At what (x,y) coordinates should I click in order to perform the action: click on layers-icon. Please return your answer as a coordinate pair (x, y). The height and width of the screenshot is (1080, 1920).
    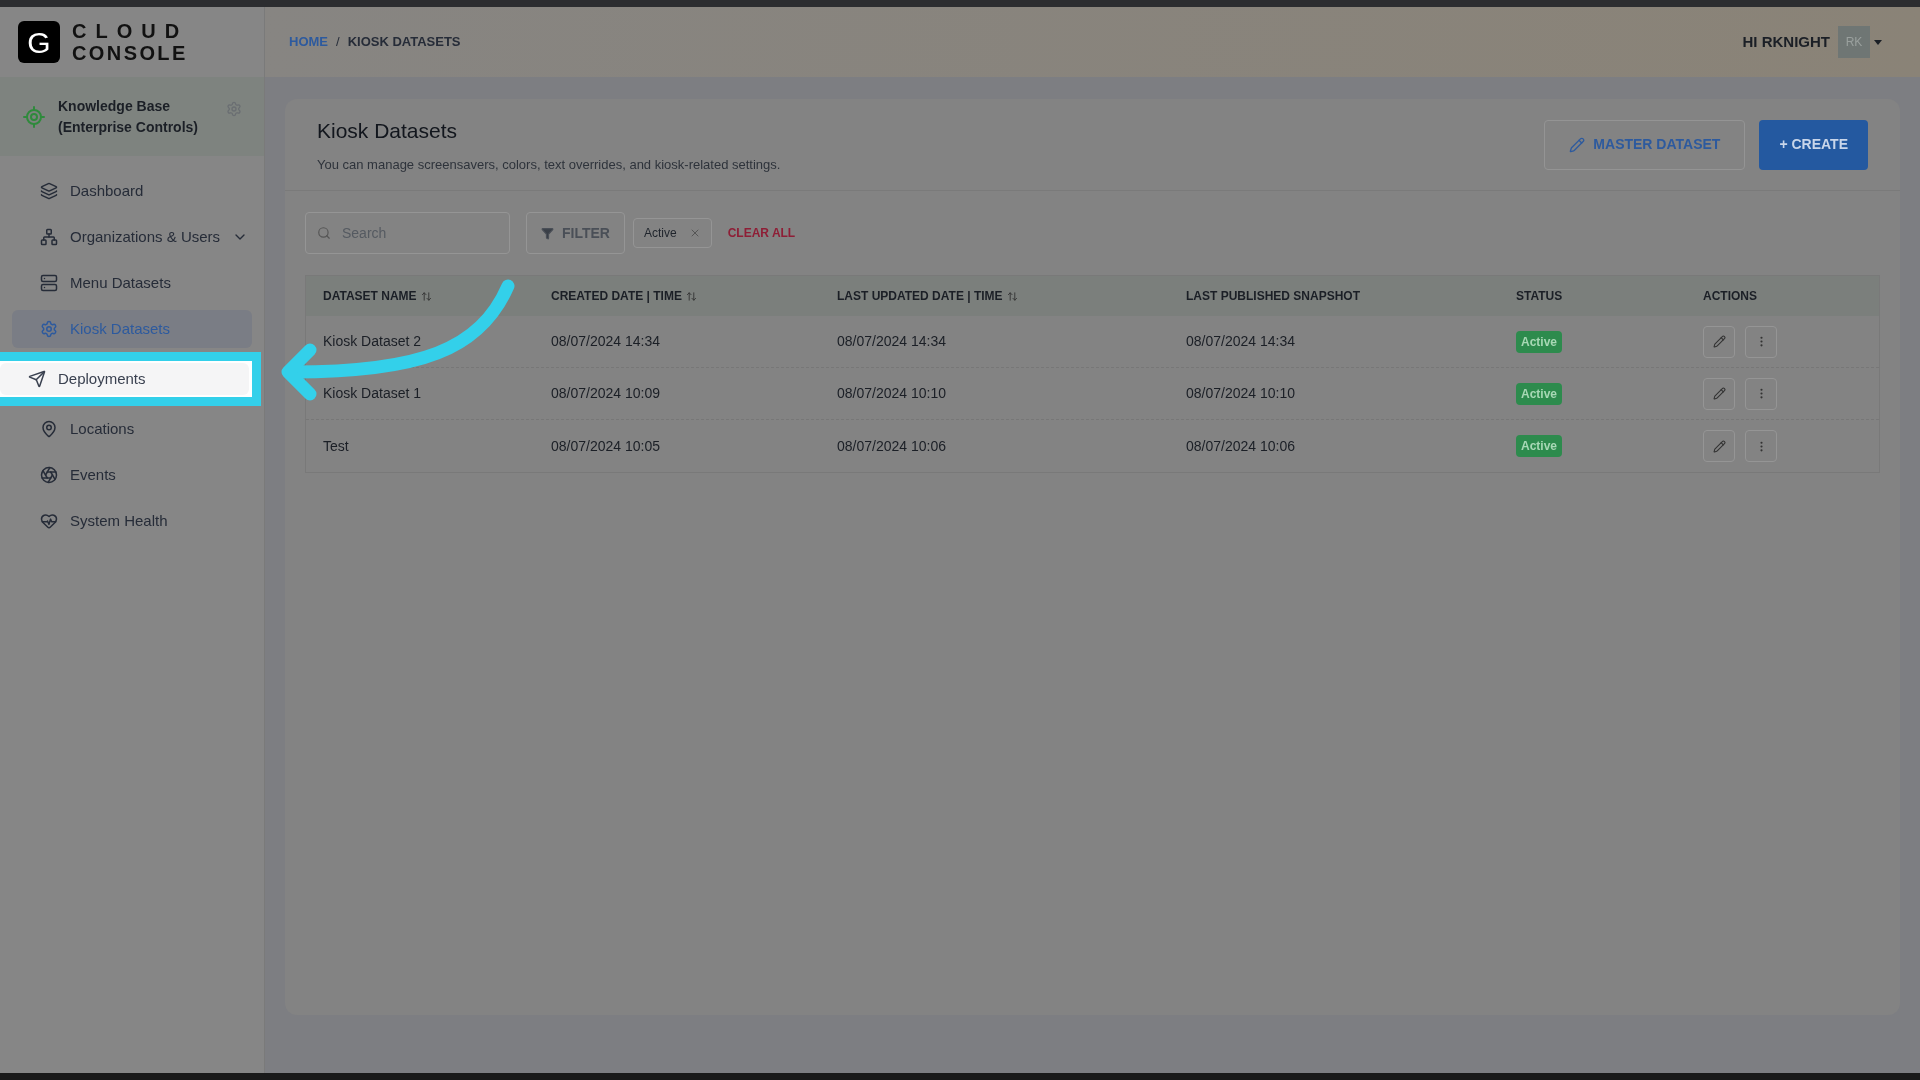
    Looking at the image, I should click on (49, 191).